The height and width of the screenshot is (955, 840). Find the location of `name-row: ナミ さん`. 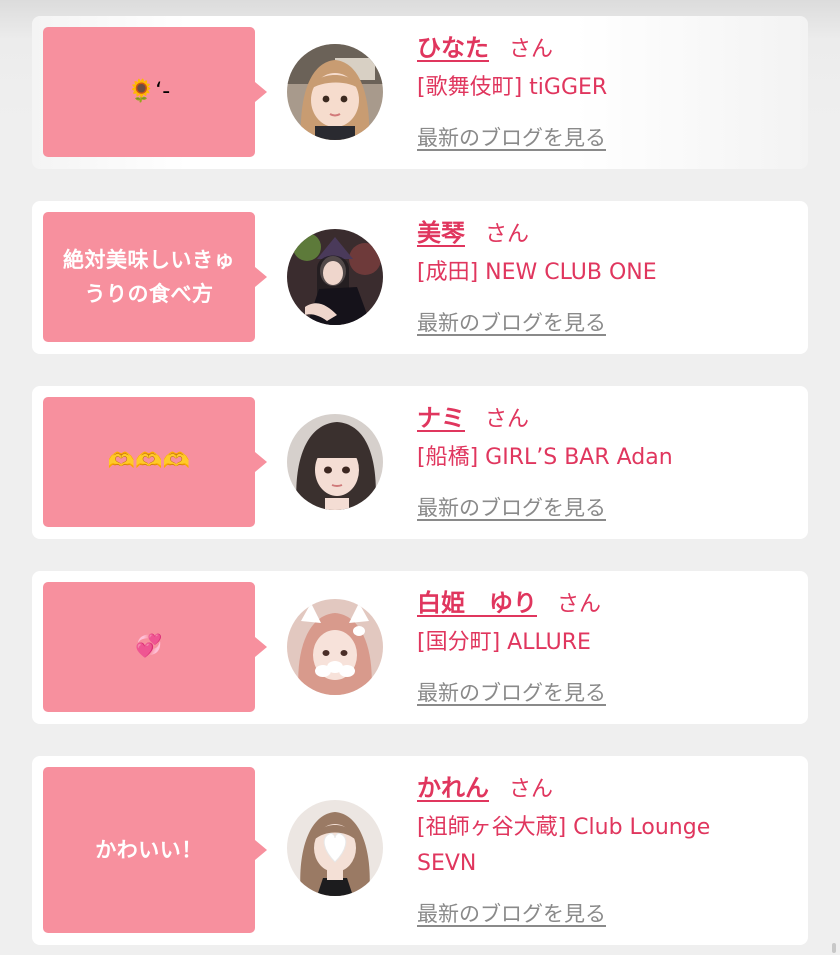

name-row: ナミ さん is located at coordinates (607, 418).